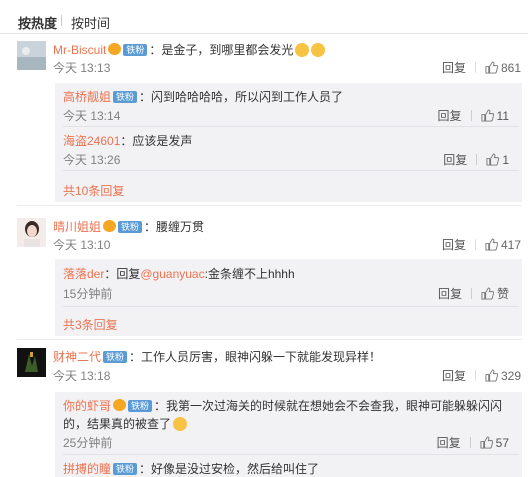  I want to click on reply-time: 25分钟前, so click(88, 443).